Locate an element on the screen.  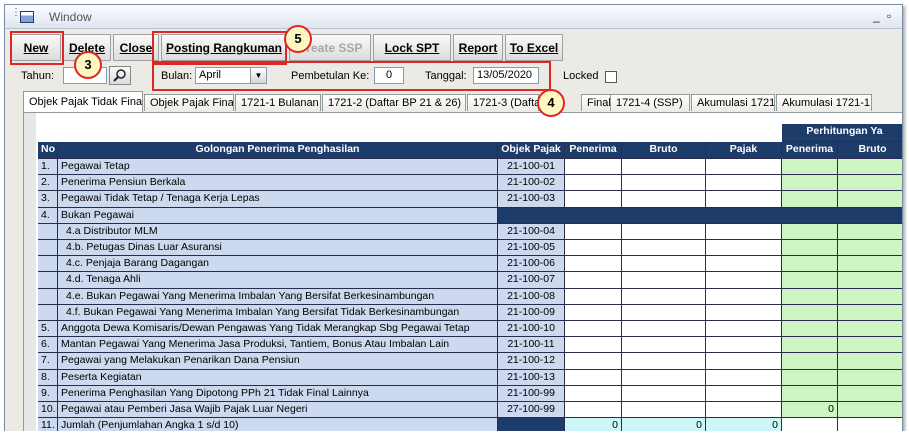
tab-1721-3: 1721-3 (Daftar is located at coordinates (503, 102).